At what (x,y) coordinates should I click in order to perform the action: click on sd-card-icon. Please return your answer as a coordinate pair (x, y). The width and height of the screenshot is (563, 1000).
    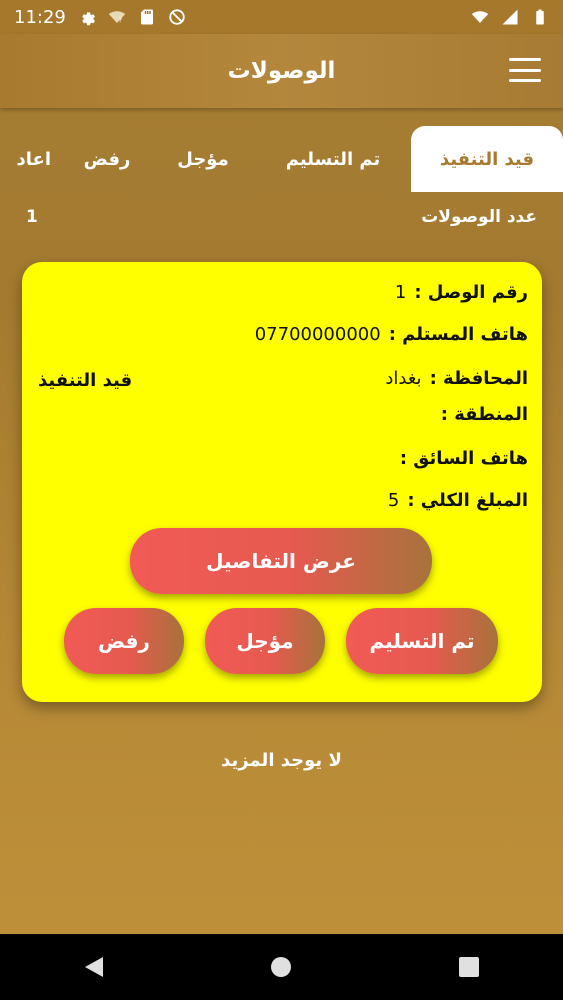
    Looking at the image, I should click on (146, 17).